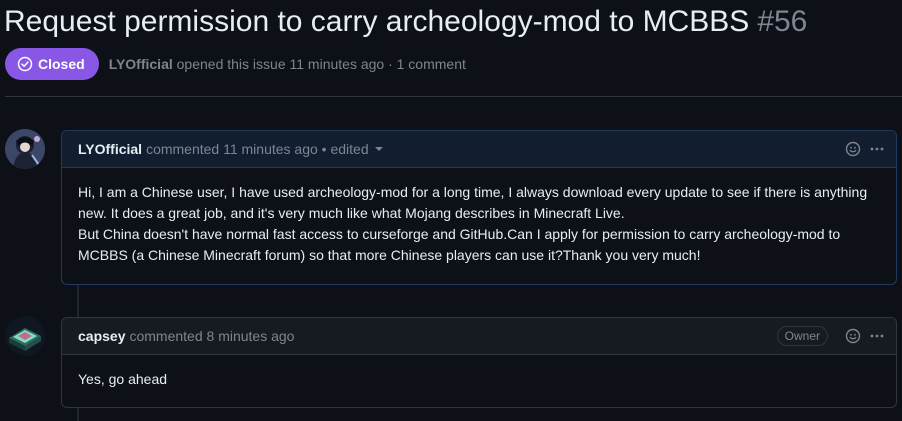 The height and width of the screenshot is (421, 902). I want to click on comment-meta: commented 11 minutes ago • edited, so click(257, 149).